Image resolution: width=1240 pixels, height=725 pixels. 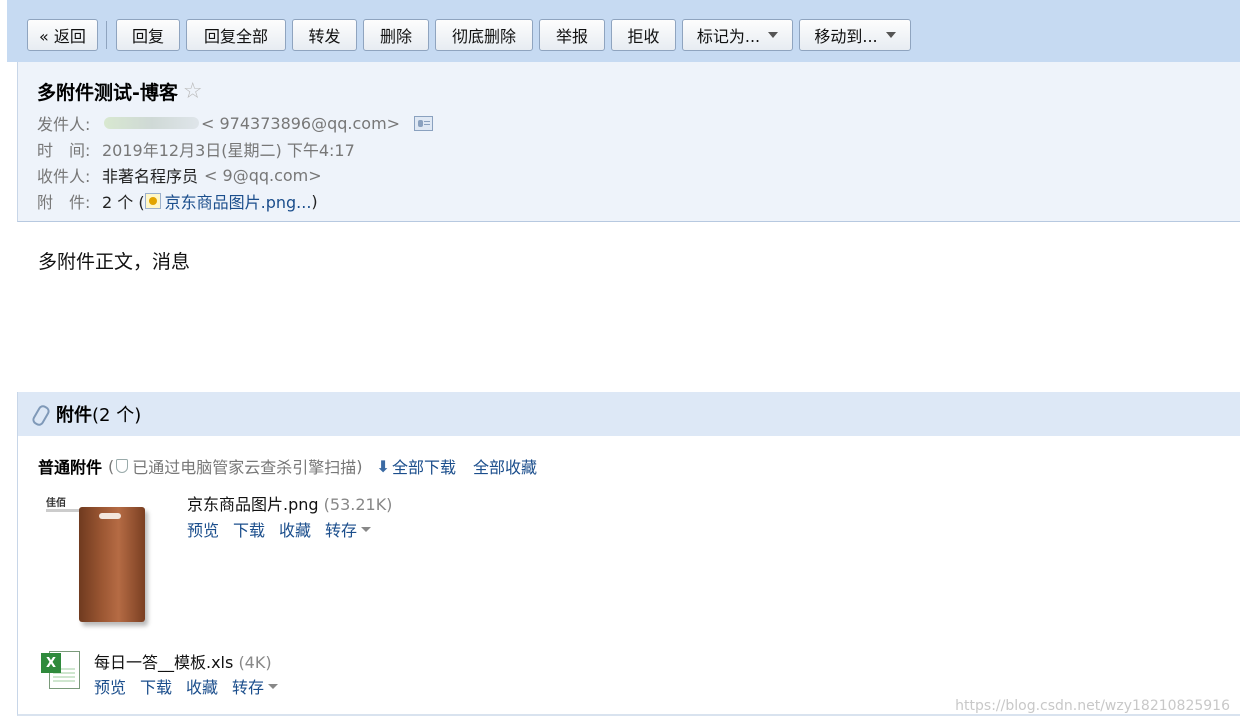 What do you see at coordinates (1092, 706) in the screenshot?
I see `watermark-text: https://blog.csdn.net/wzy18210825916` at bounding box center [1092, 706].